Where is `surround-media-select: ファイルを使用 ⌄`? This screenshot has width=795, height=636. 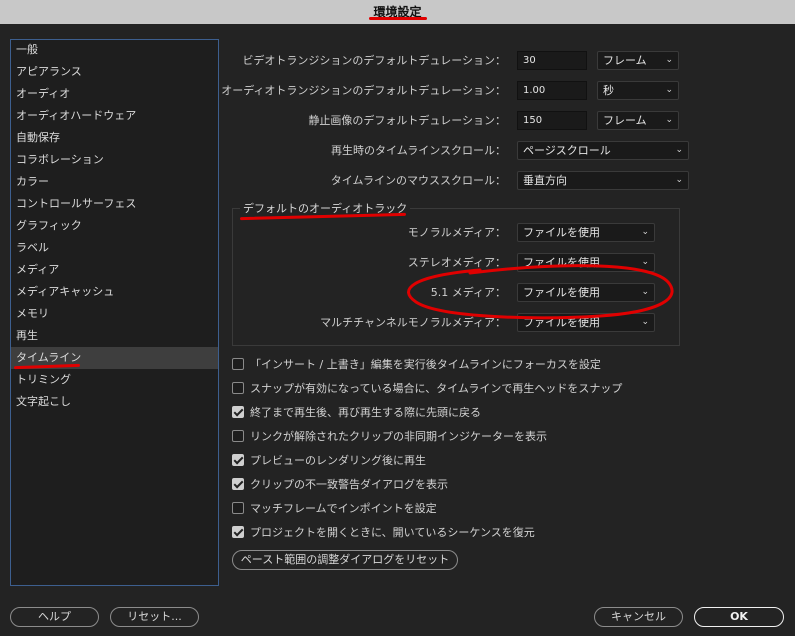
surround-media-select: ファイルを使用 ⌄ is located at coordinates (586, 292).